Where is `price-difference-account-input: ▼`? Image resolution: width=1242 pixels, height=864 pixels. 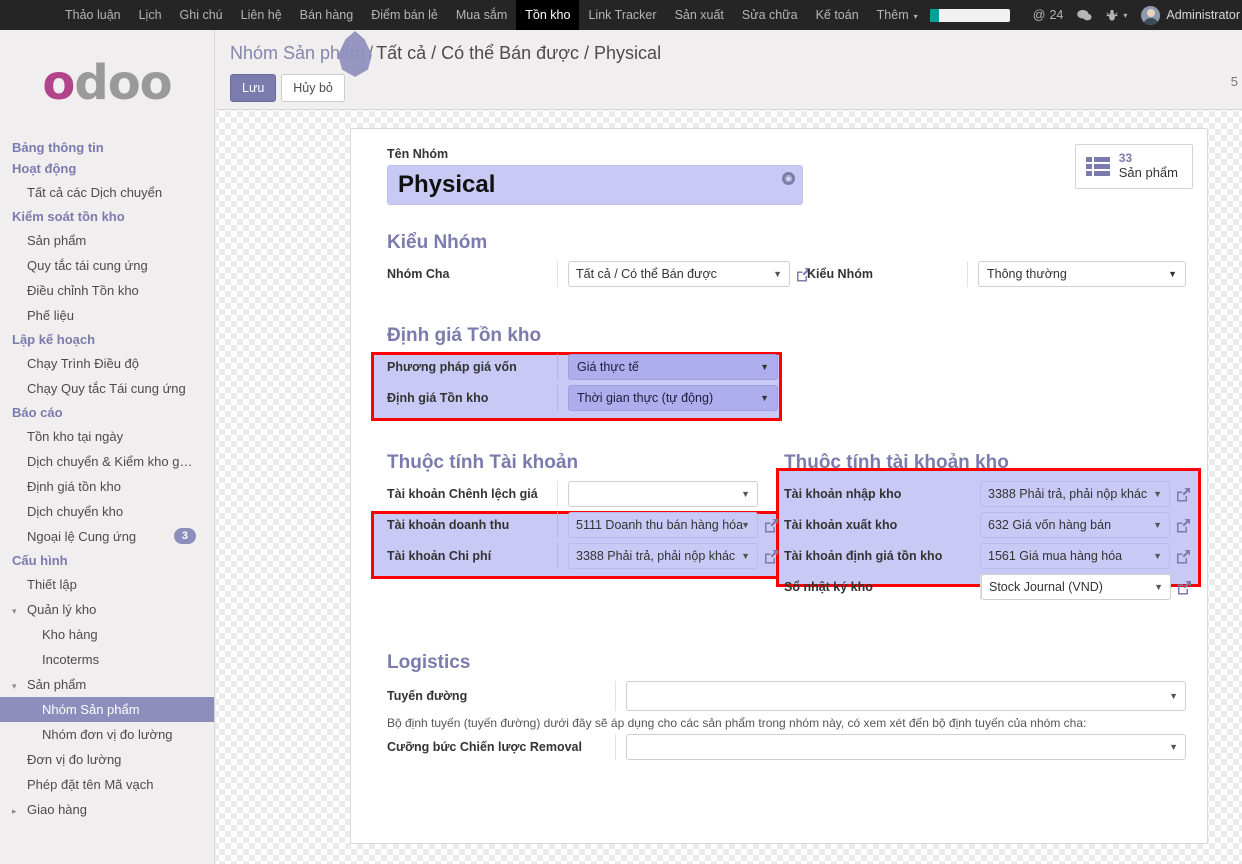 price-difference-account-input: ▼ is located at coordinates (663, 494).